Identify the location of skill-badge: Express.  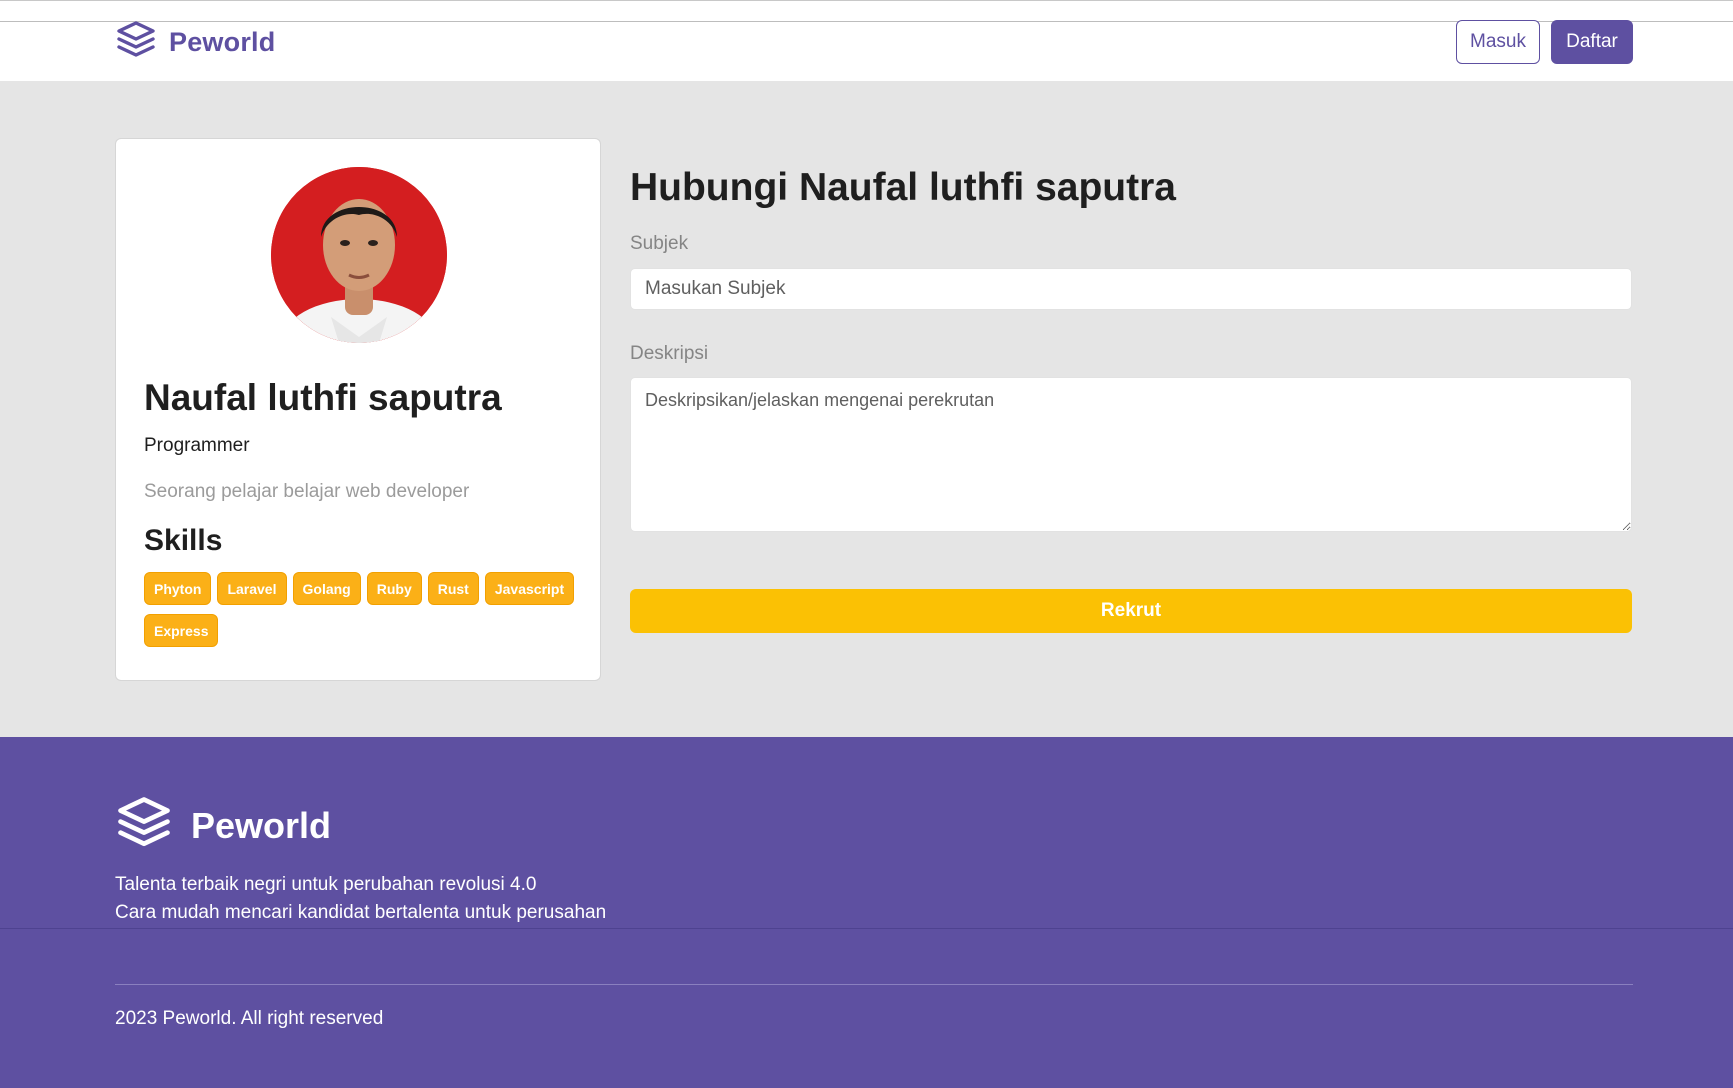
(181, 630).